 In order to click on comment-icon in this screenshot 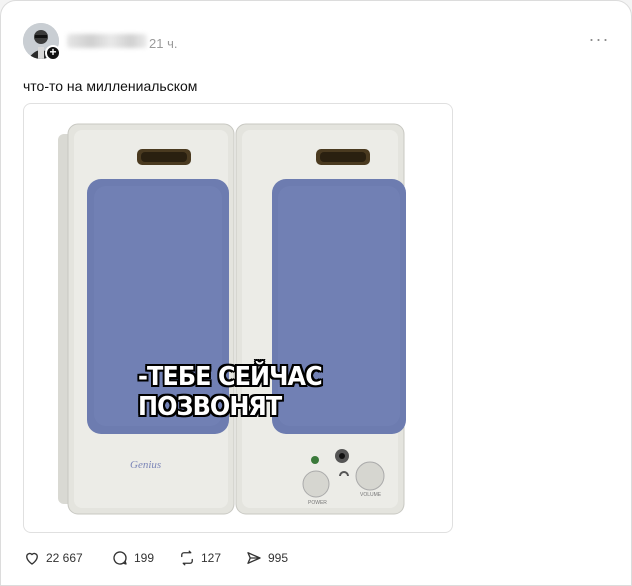, I will do `click(120, 558)`.